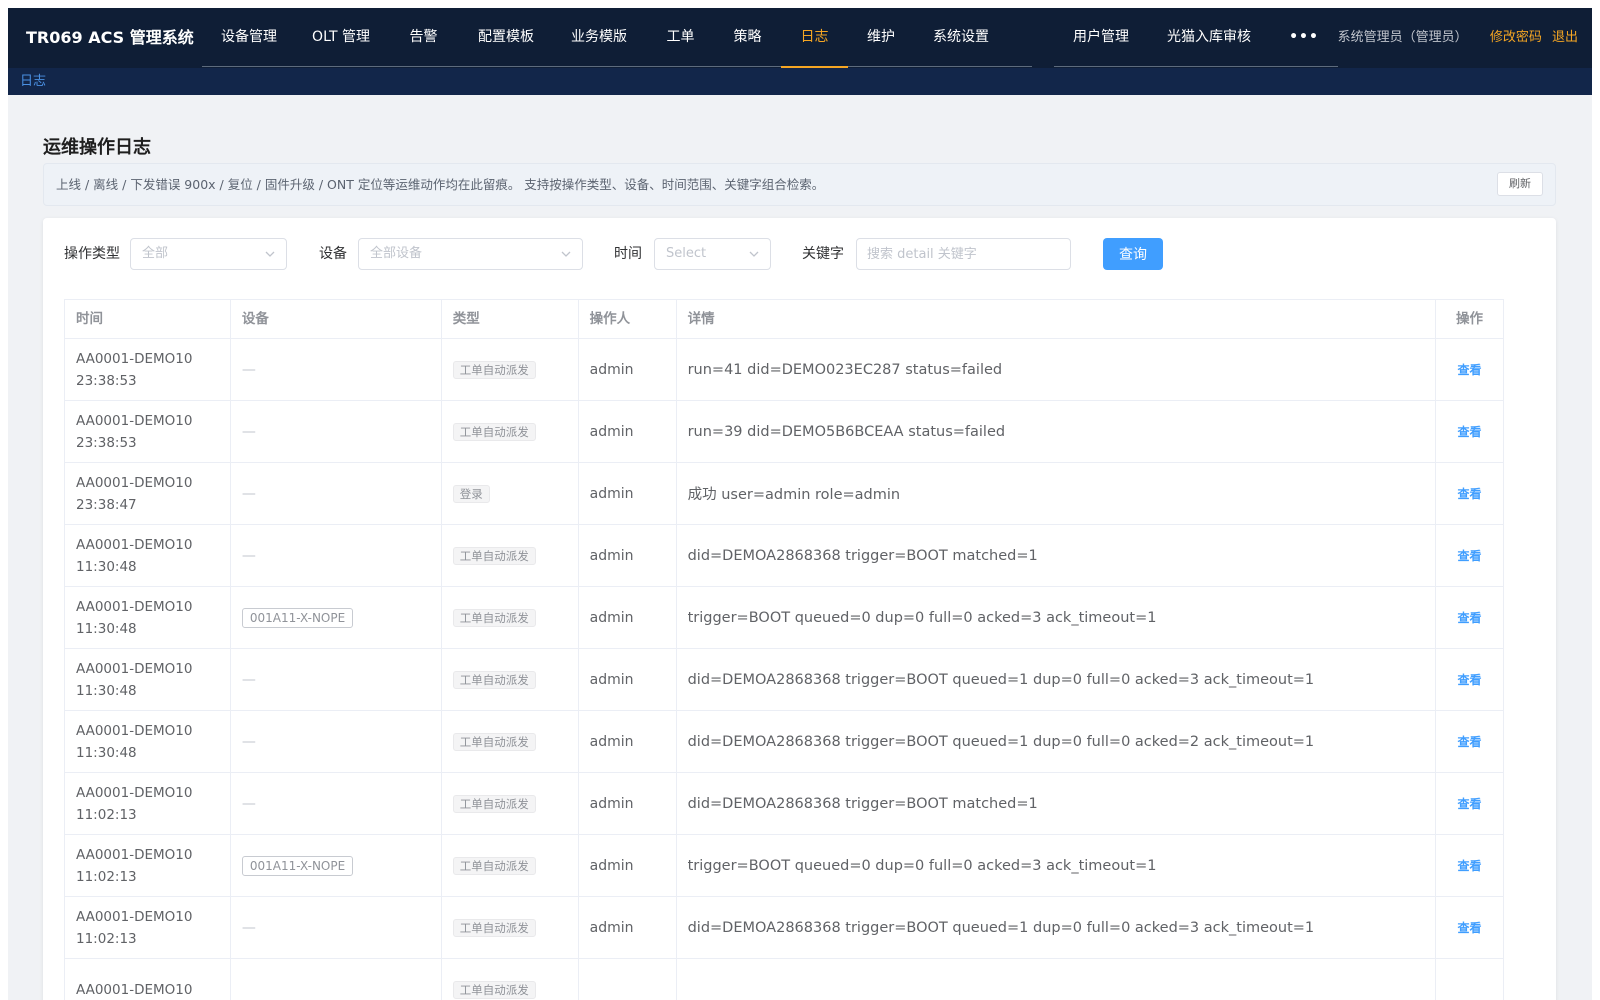 This screenshot has height=1000, width=1600. Describe the element at coordinates (963, 254) in the screenshot. I see `keyword-search-input` at that location.